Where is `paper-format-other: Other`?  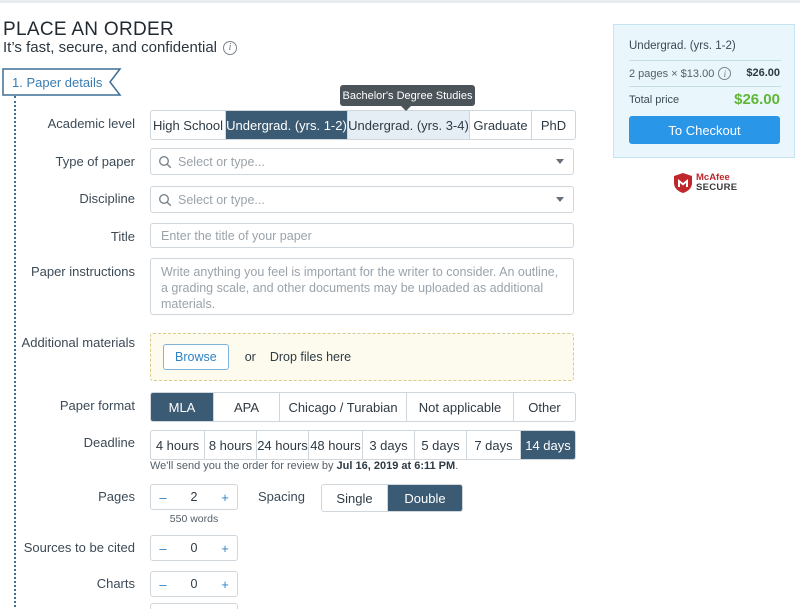 paper-format-other: Other is located at coordinates (544, 407).